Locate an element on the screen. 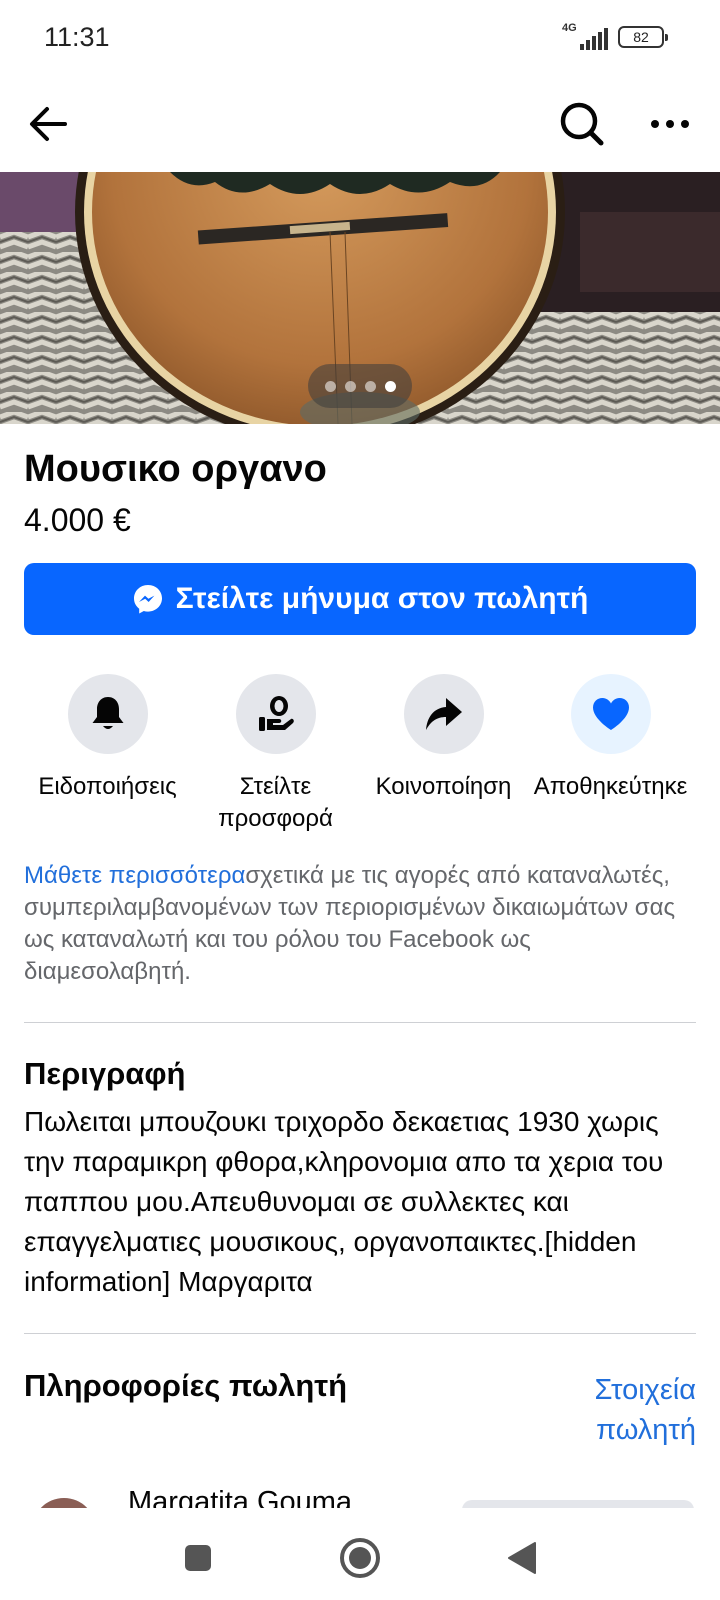  share-label: Κοινοποίηση is located at coordinates (443, 786).